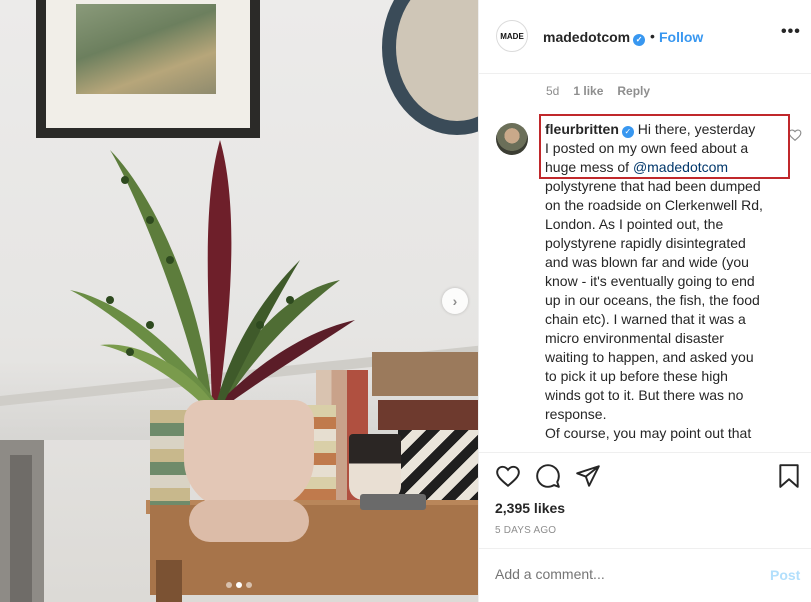  I want to click on chevron-right-icon: ›, so click(455, 301).